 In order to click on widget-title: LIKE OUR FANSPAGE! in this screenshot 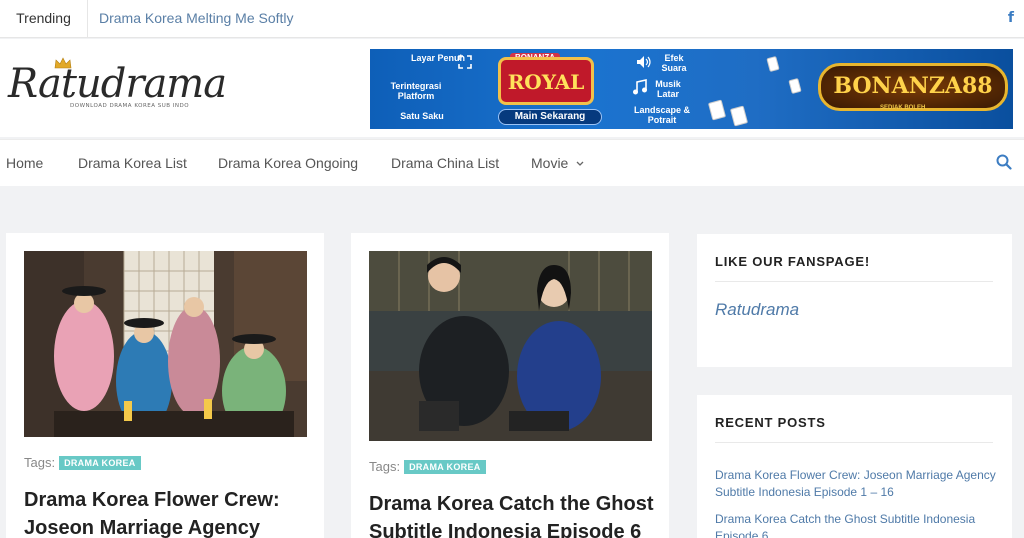, I will do `click(793, 261)`.